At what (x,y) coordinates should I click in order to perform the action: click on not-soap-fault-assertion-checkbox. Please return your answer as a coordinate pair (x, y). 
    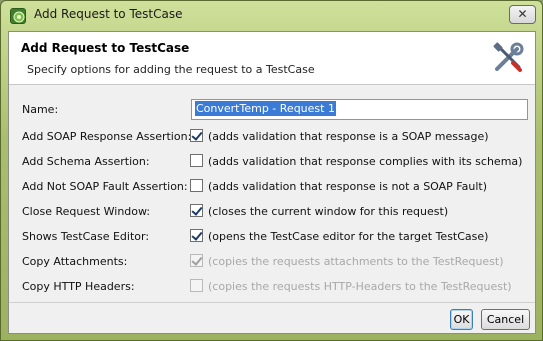
    Looking at the image, I should click on (196, 185).